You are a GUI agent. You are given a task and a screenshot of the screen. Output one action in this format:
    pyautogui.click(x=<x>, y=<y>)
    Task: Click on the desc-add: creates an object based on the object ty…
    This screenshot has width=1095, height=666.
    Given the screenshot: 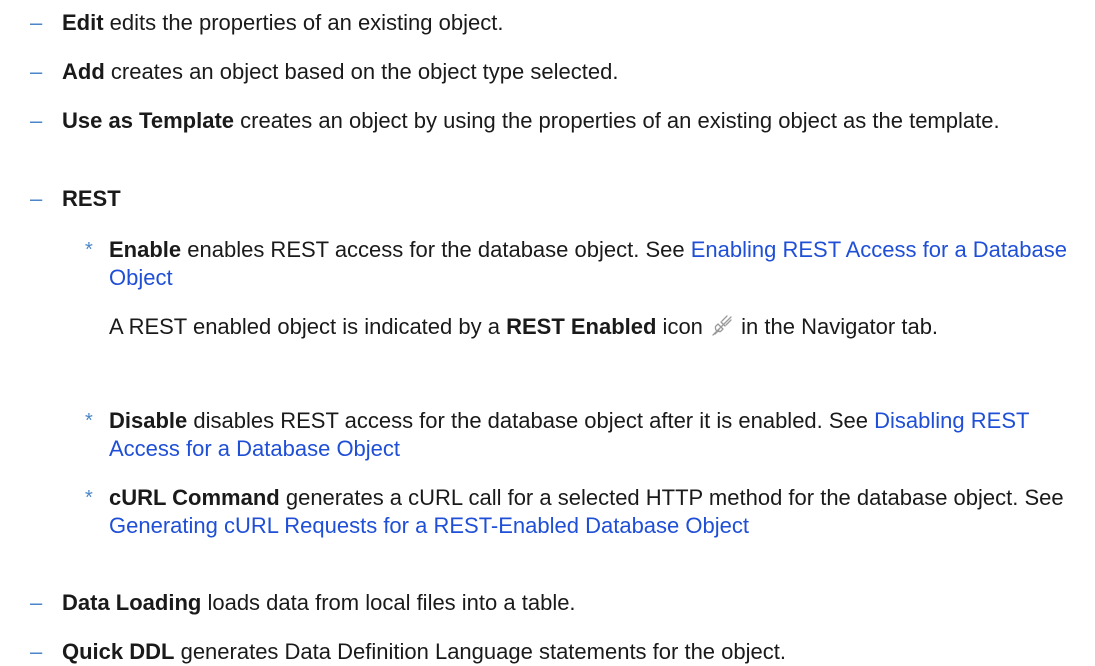 What is the action you would take?
    pyautogui.click(x=361, y=71)
    